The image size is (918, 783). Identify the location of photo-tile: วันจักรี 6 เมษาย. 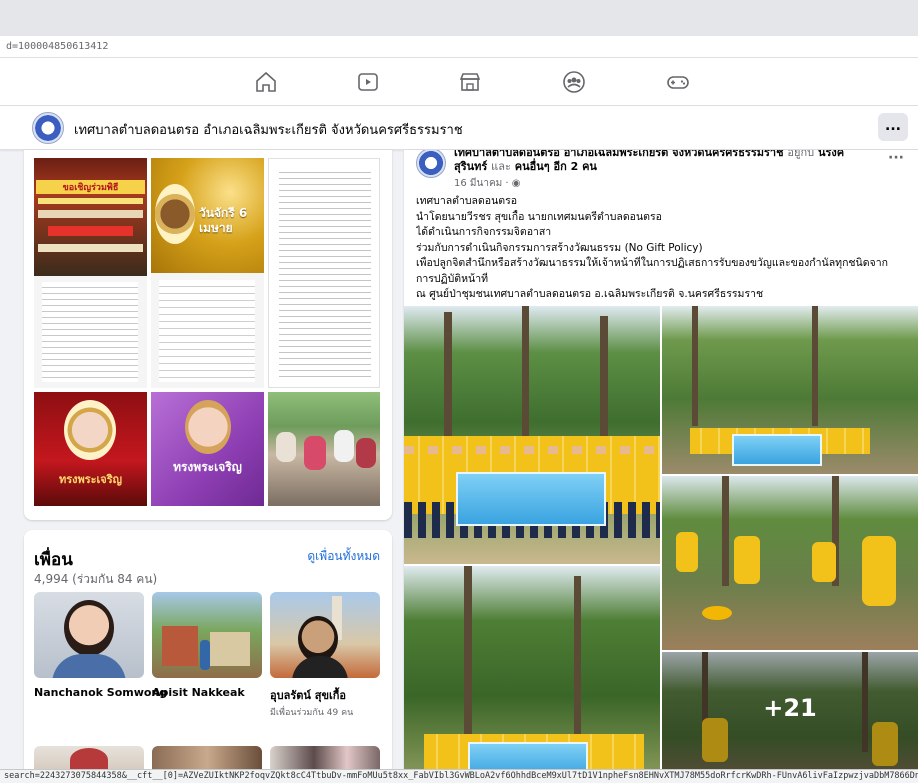
(207, 273).